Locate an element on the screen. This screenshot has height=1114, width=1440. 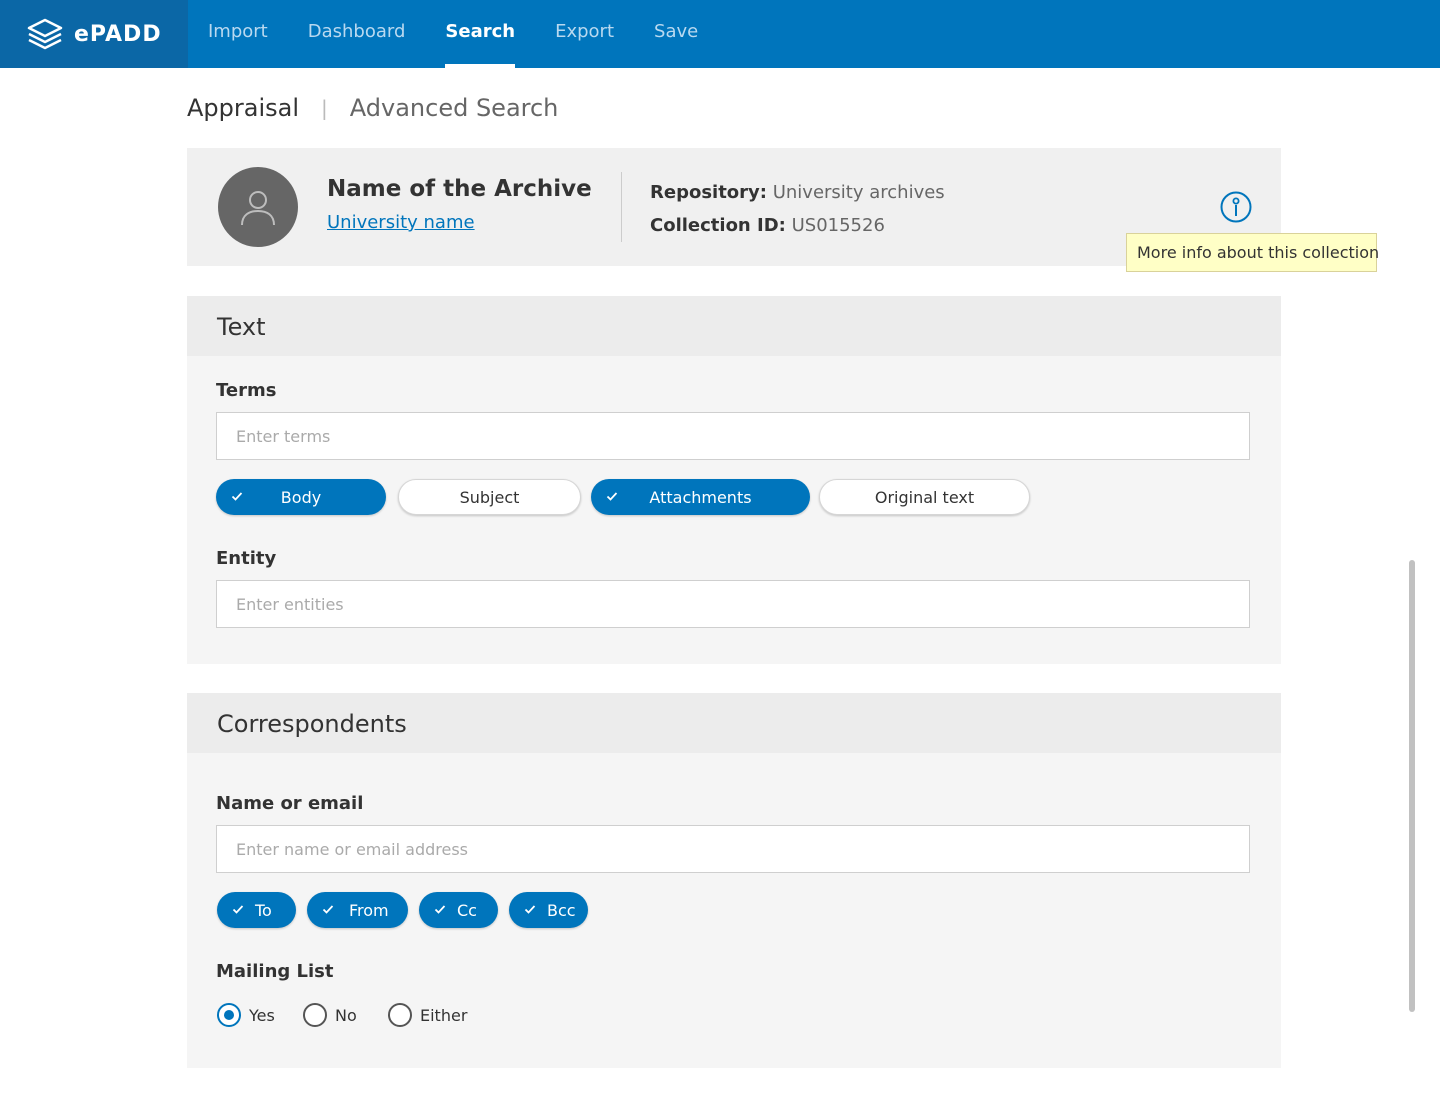
repository-line: Repository: University archives is located at coordinates (797, 192).